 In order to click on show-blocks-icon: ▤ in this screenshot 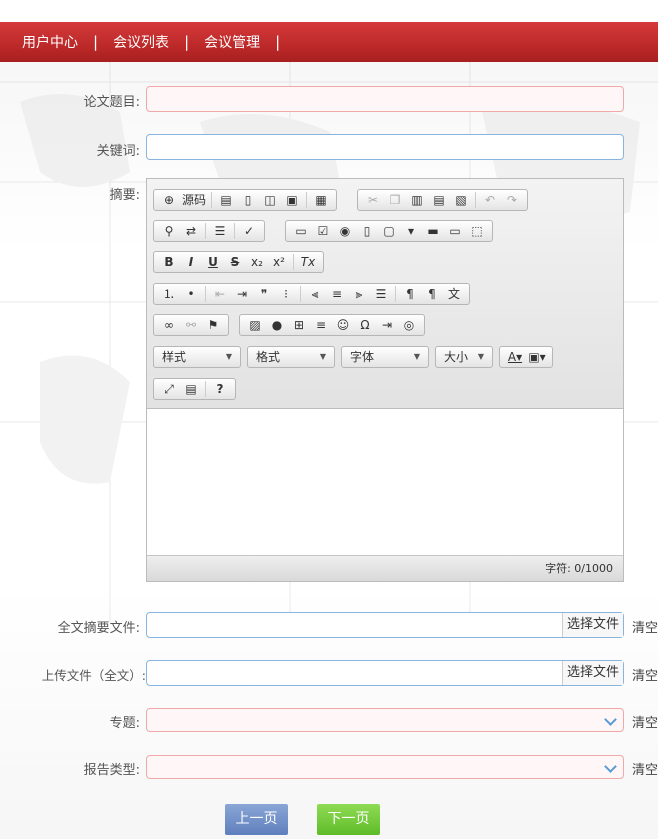, I will do `click(191, 389)`.